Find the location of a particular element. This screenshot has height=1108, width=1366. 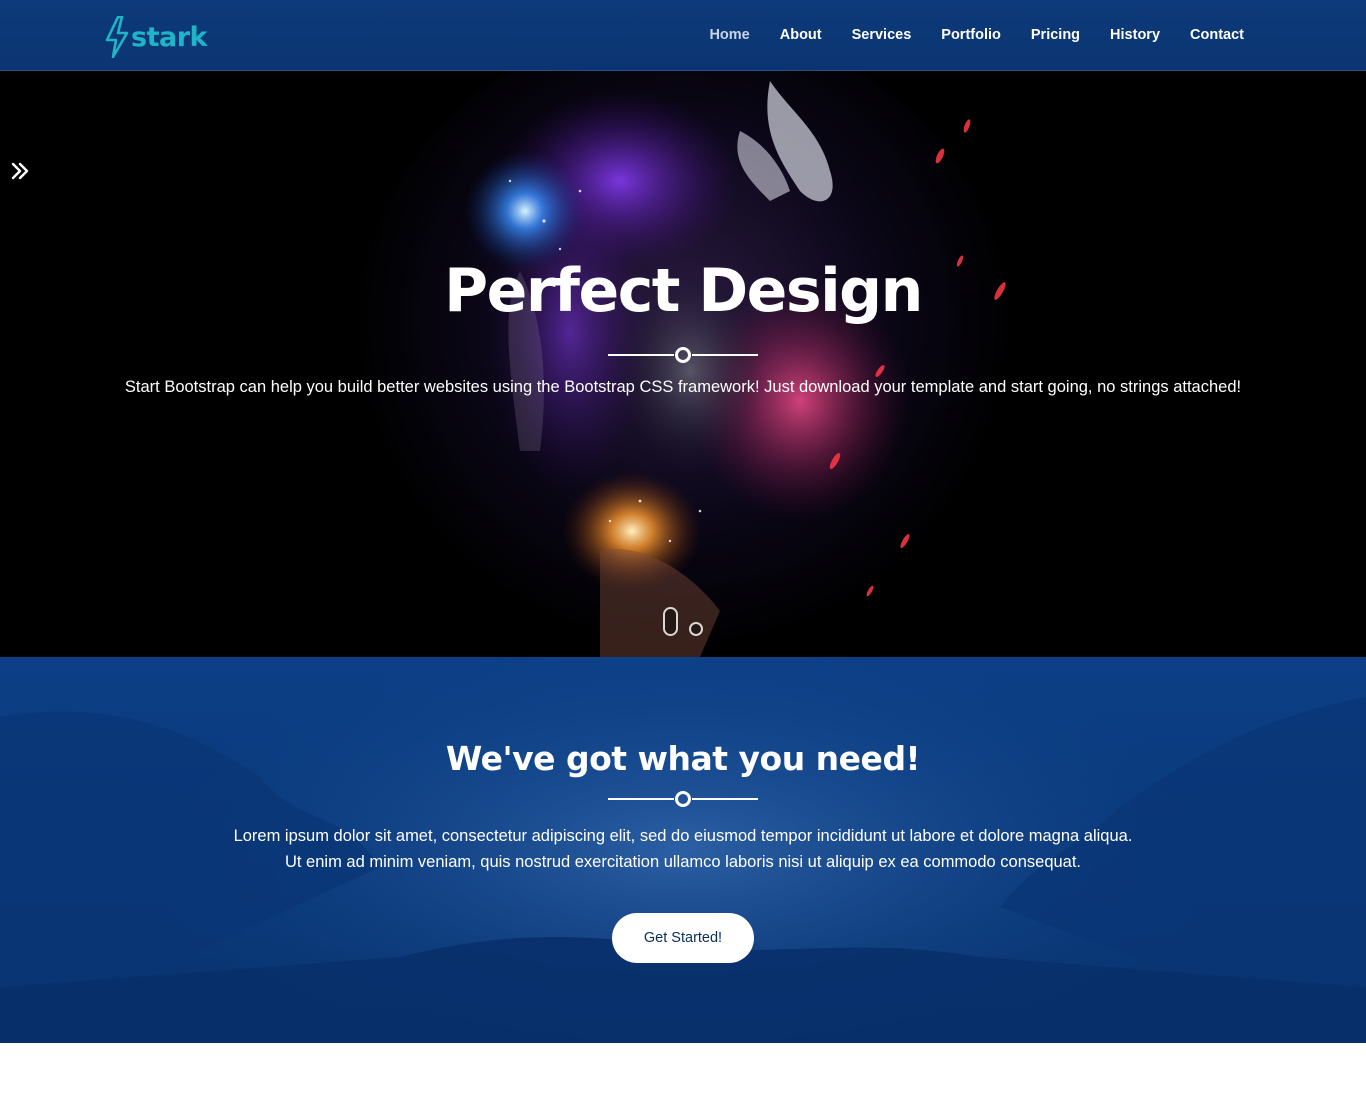

nav-contact: Contact is located at coordinates (1217, 35).